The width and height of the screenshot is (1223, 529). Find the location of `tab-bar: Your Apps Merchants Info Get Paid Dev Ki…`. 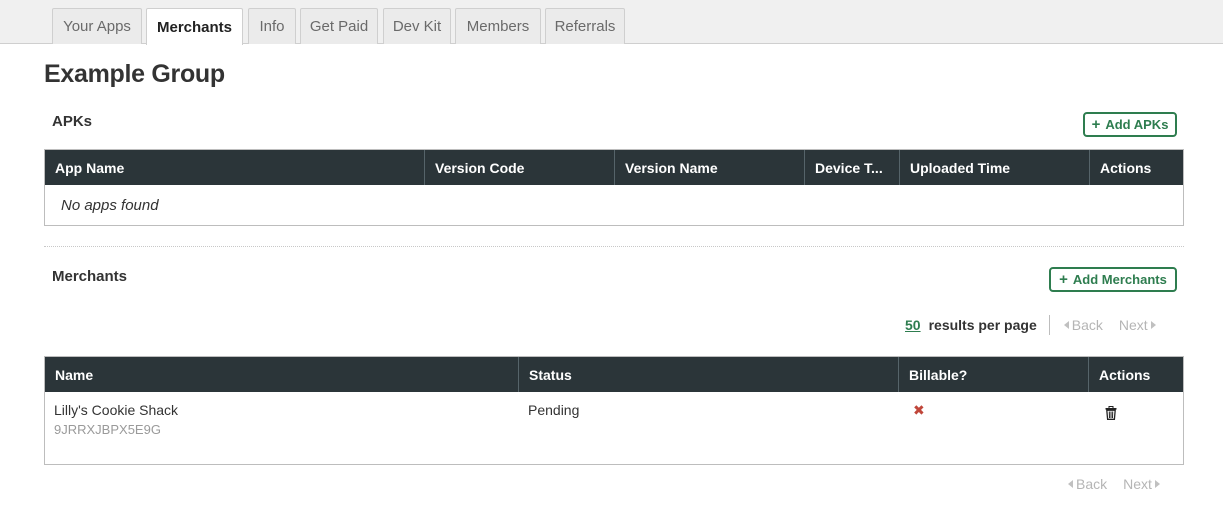

tab-bar: Your Apps Merchants Info Get Paid Dev Ki… is located at coordinates (611, 22).